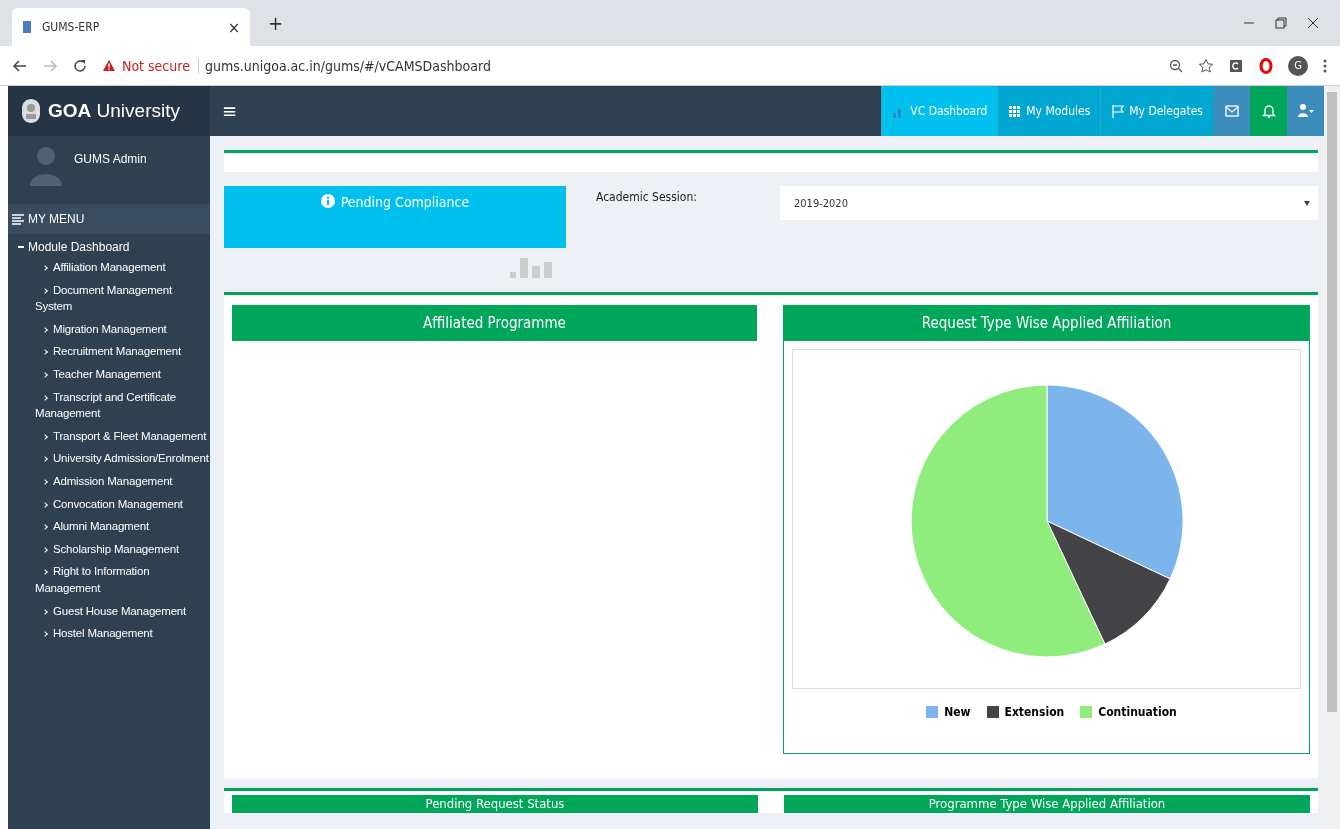 This screenshot has height=829, width=1340. I want to click on legend-label: Extension, so click(1034, 712).